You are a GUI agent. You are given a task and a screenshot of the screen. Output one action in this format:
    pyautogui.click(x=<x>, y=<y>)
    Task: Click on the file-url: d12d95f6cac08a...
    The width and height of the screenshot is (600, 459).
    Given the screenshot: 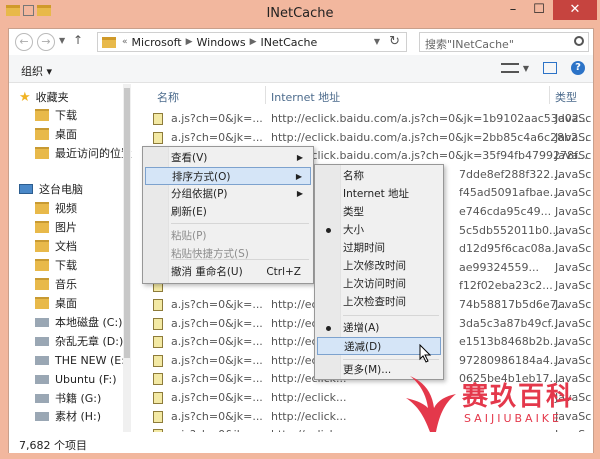 What is the action you would take?
    pyautogui.click(x=510, y=249)
    